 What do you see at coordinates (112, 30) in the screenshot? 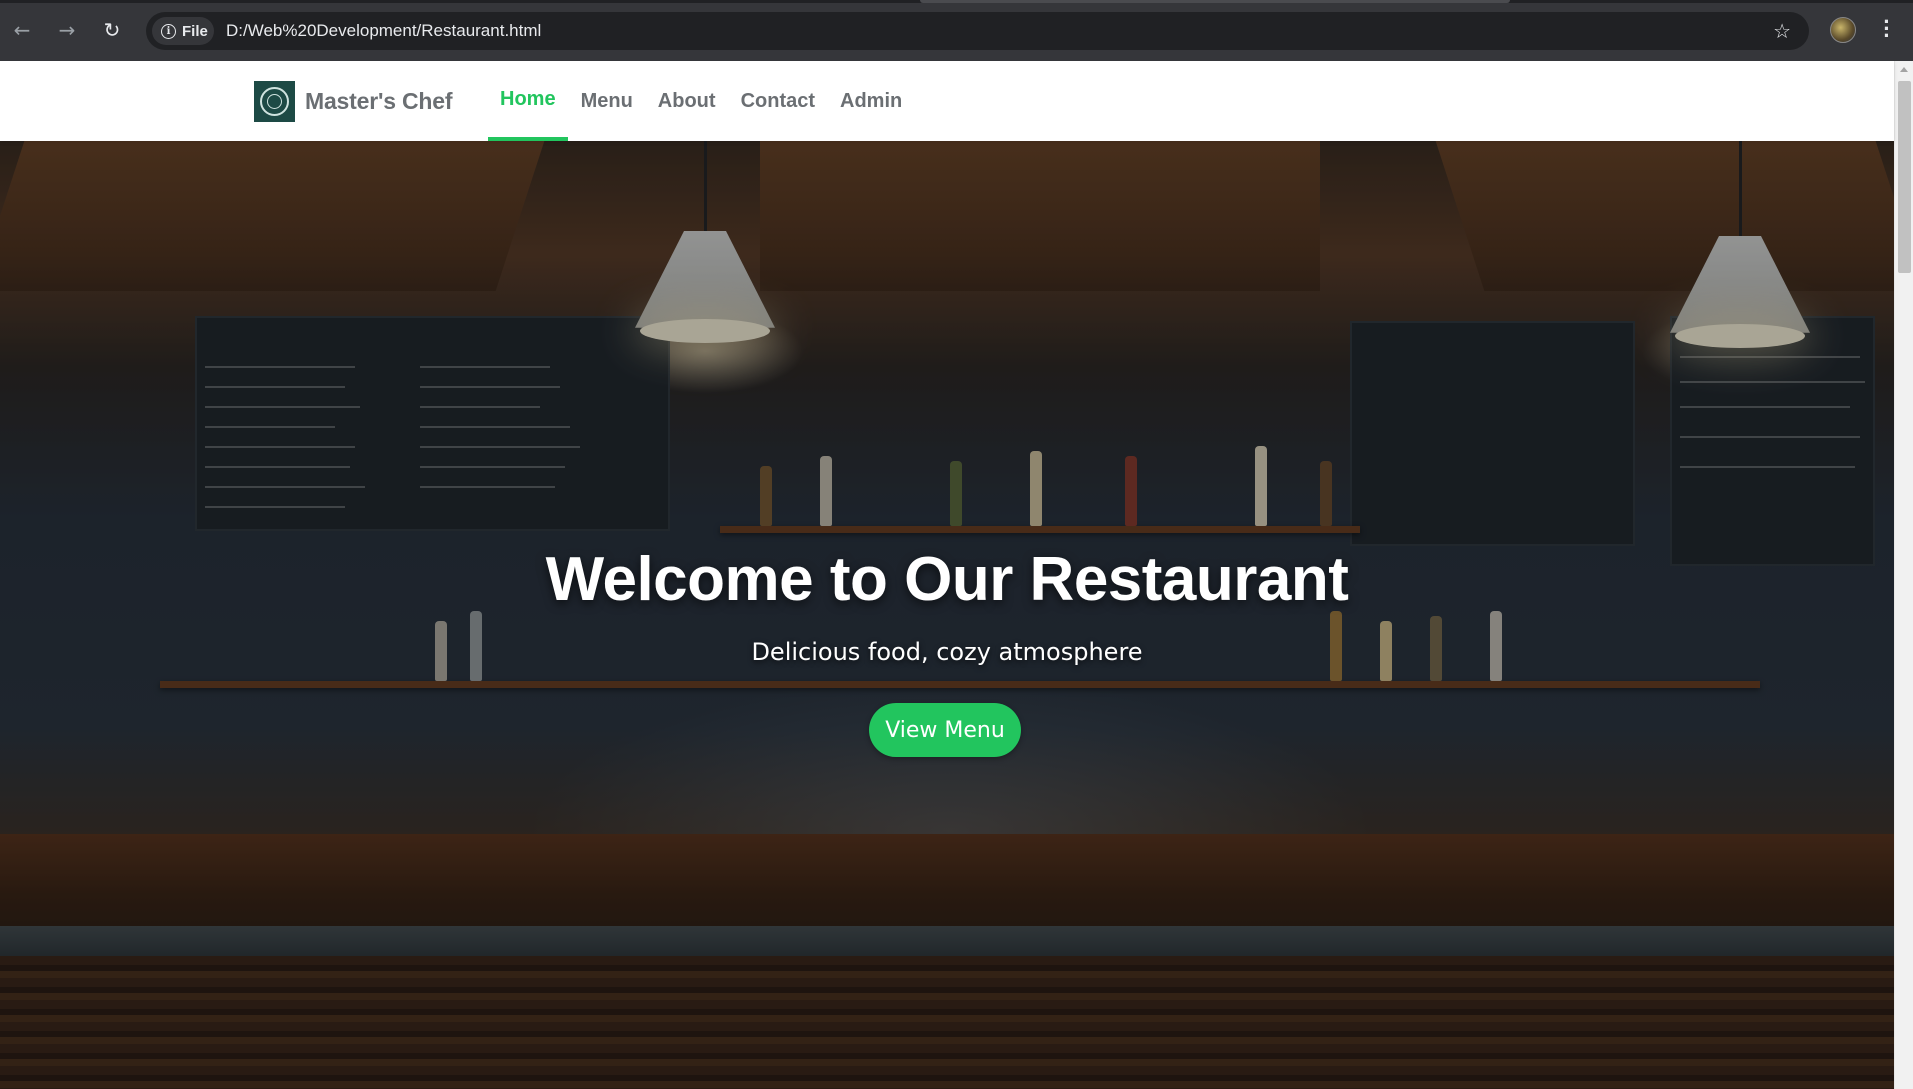
I see `reload-icon: ↻` at bounding box center [112, 30].